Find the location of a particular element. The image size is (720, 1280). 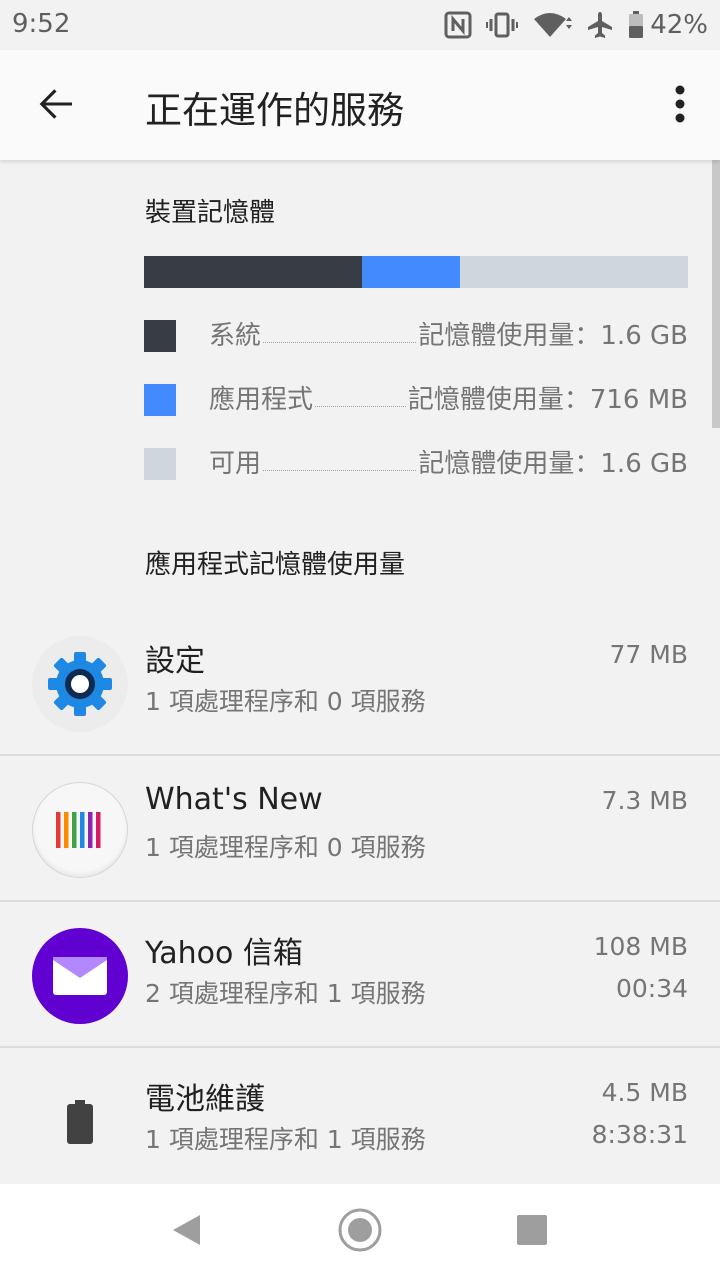

app-row-battery-care: 電池維護 1 項處理程序和 1 項服務 4.5 MB 8:38:31 is located at coordinates (360, 1116).